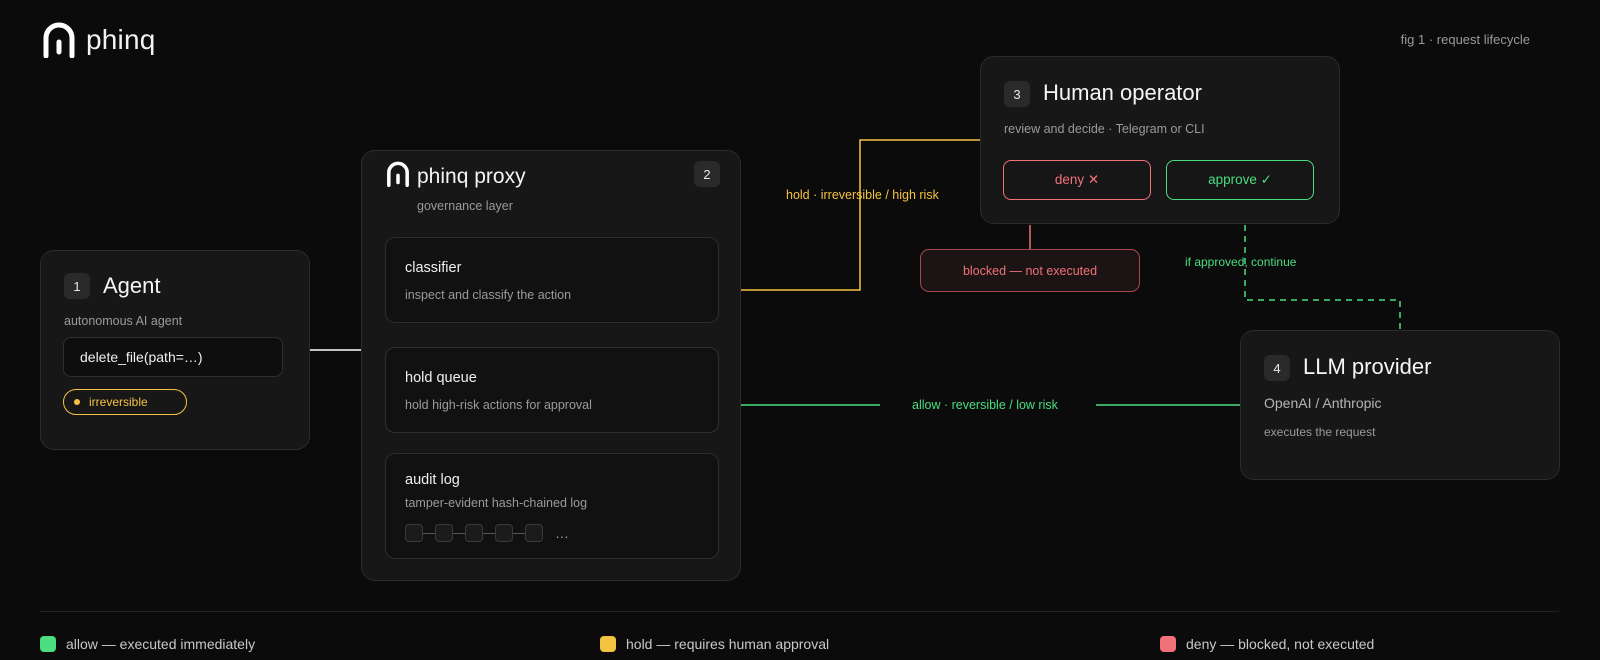 Image resolution: width=1600 pixels, height=660 pixels. Describe the element at coordinates (1277, 368) in the screenshot. I see `step-badge: 4` at that location.